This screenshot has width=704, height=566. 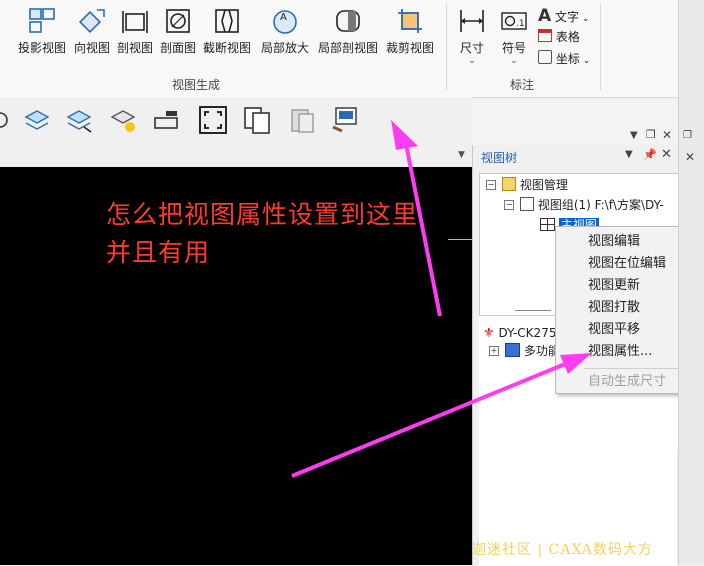 What do you see at coordinates (236, 121) in the screenshot?
I see `toolbar` at bounding box center [236, 121].